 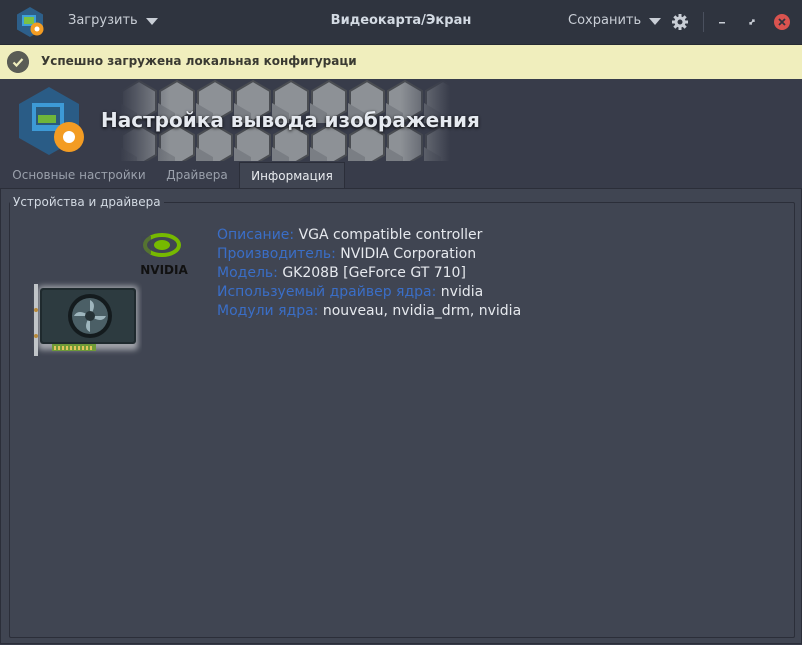 I want to click on title-bar: Загрузить Видеокарта/Экран Сохранить, so click(x=401, y=22).